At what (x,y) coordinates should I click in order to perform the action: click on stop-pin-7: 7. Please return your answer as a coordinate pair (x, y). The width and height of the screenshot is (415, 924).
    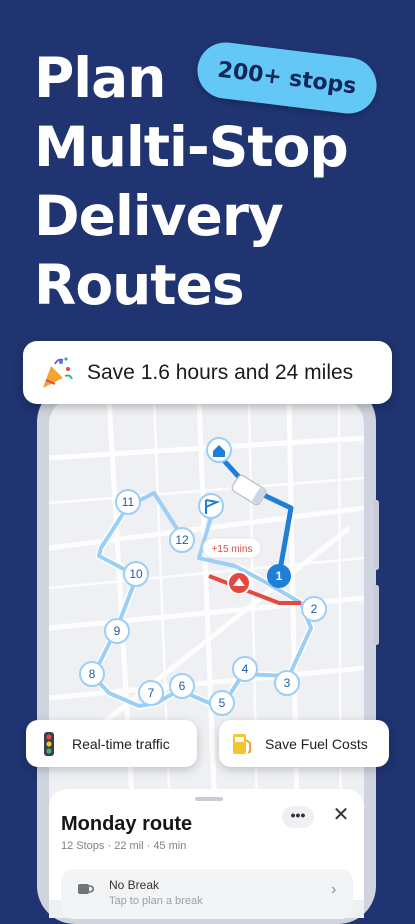
    Looking at the image, I should click on (151, 693).